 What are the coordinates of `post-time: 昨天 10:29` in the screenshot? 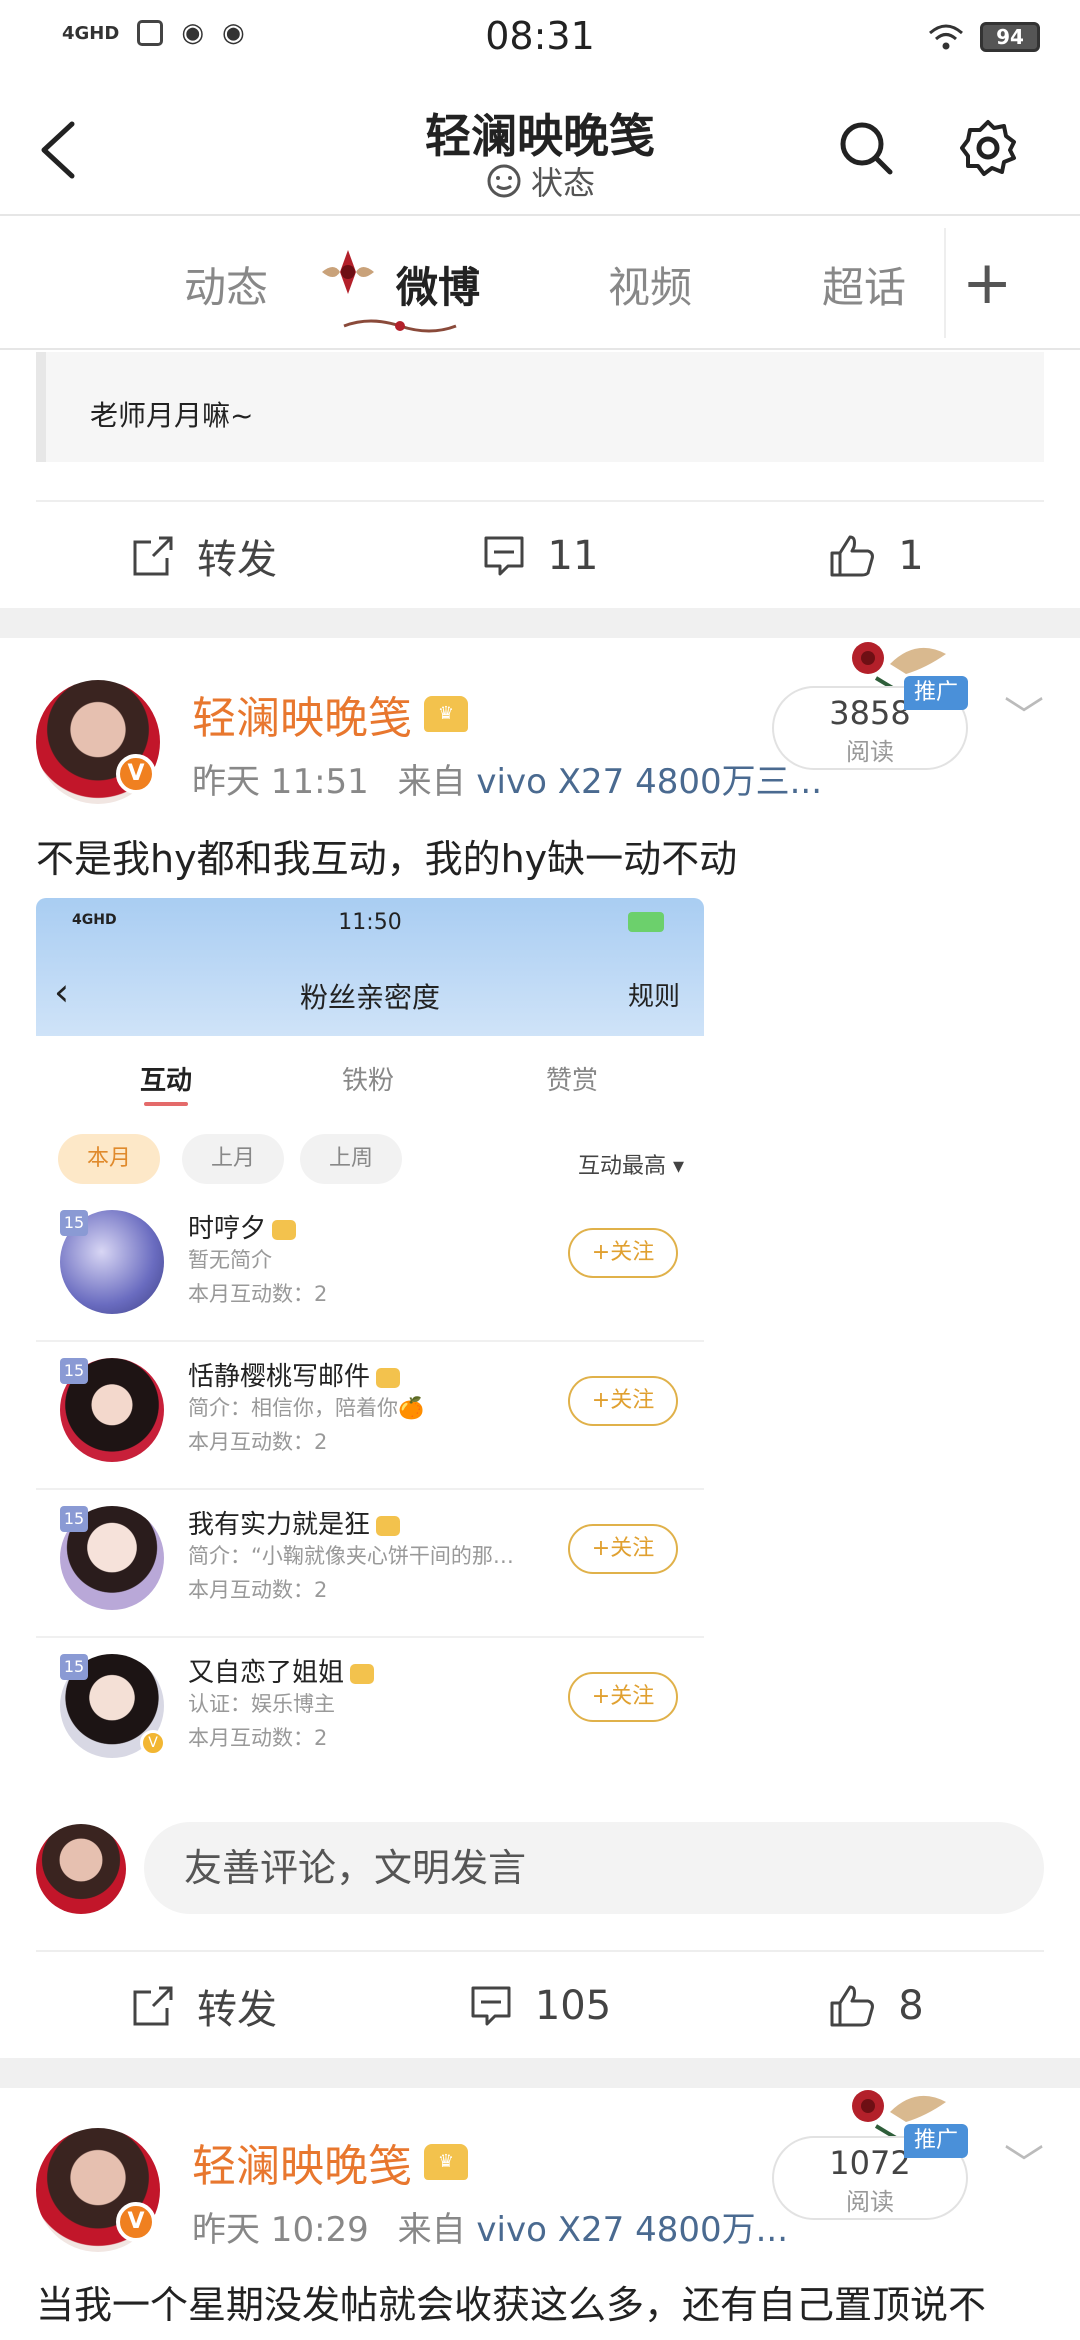 It's located at (280, 2230).